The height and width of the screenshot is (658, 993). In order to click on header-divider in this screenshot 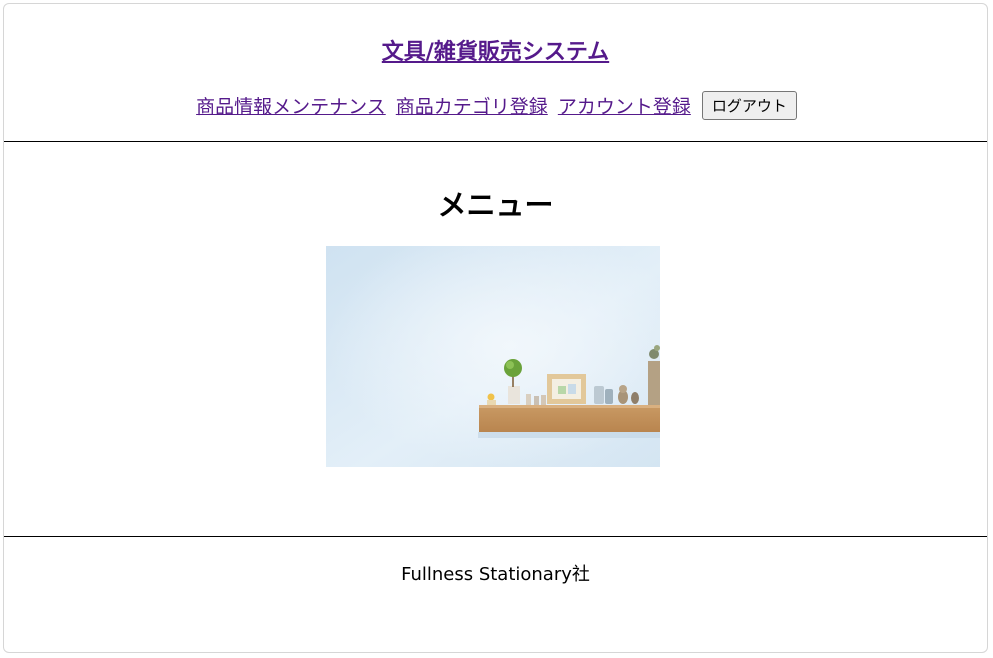, I will do `click(495, 141)`.